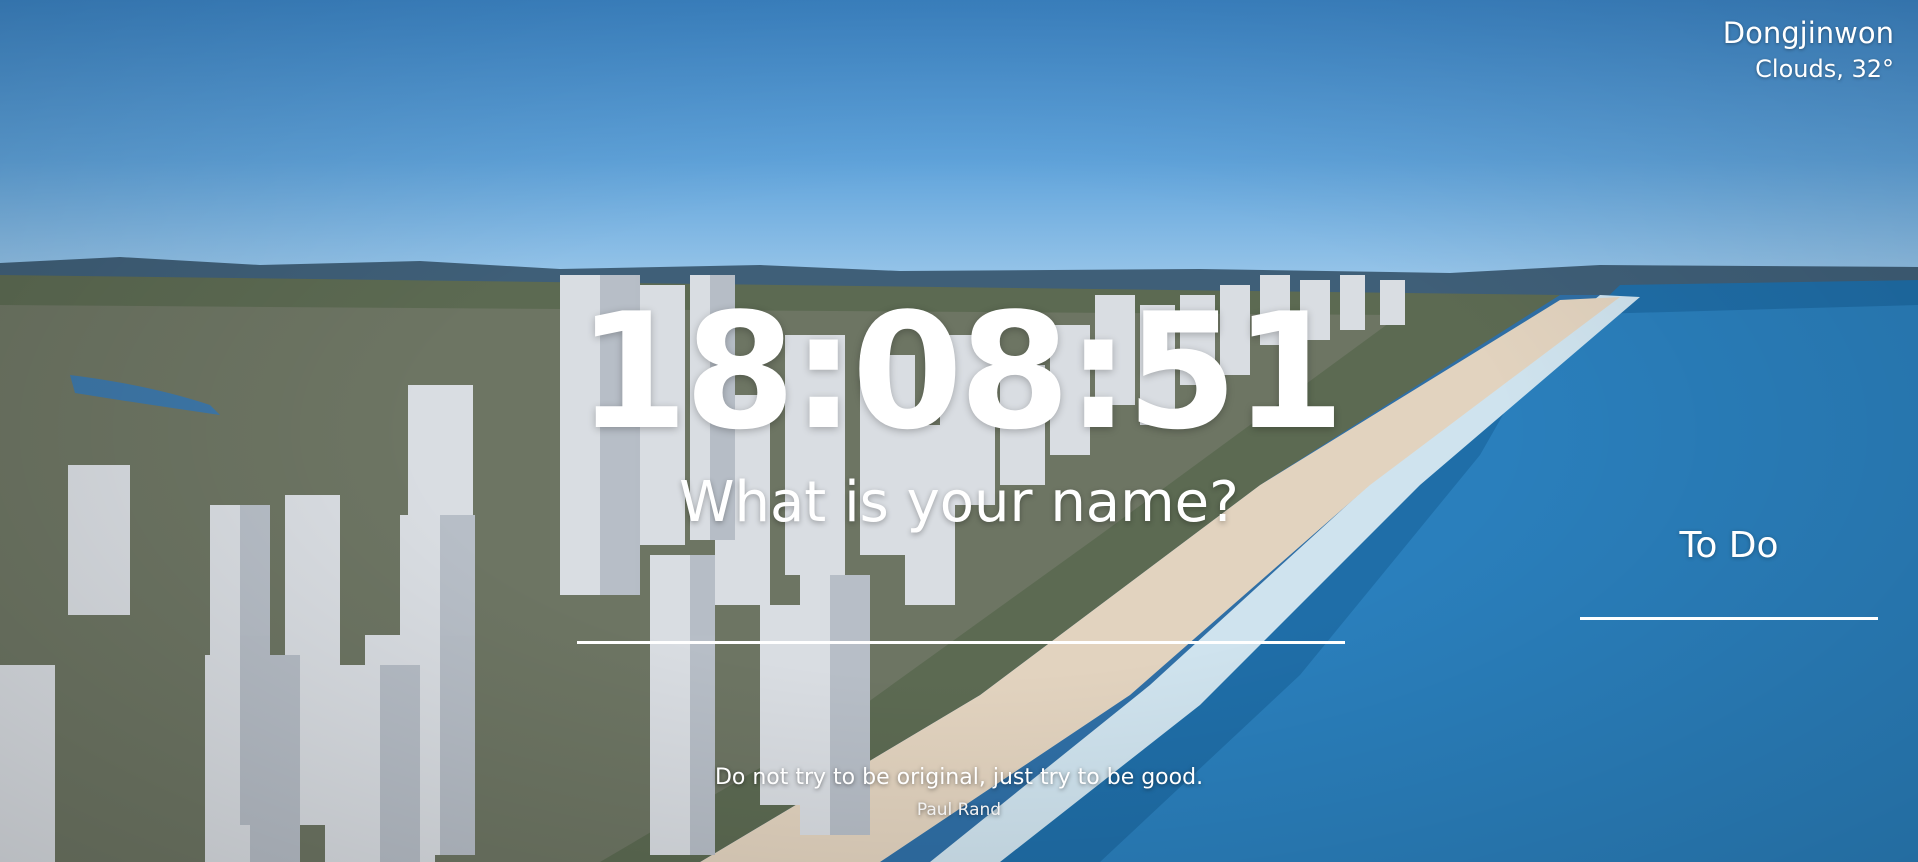  Describe the element at coordinates (1808, 33) in the screenshot. I see `weather-location: Dongjinwon` at that location.